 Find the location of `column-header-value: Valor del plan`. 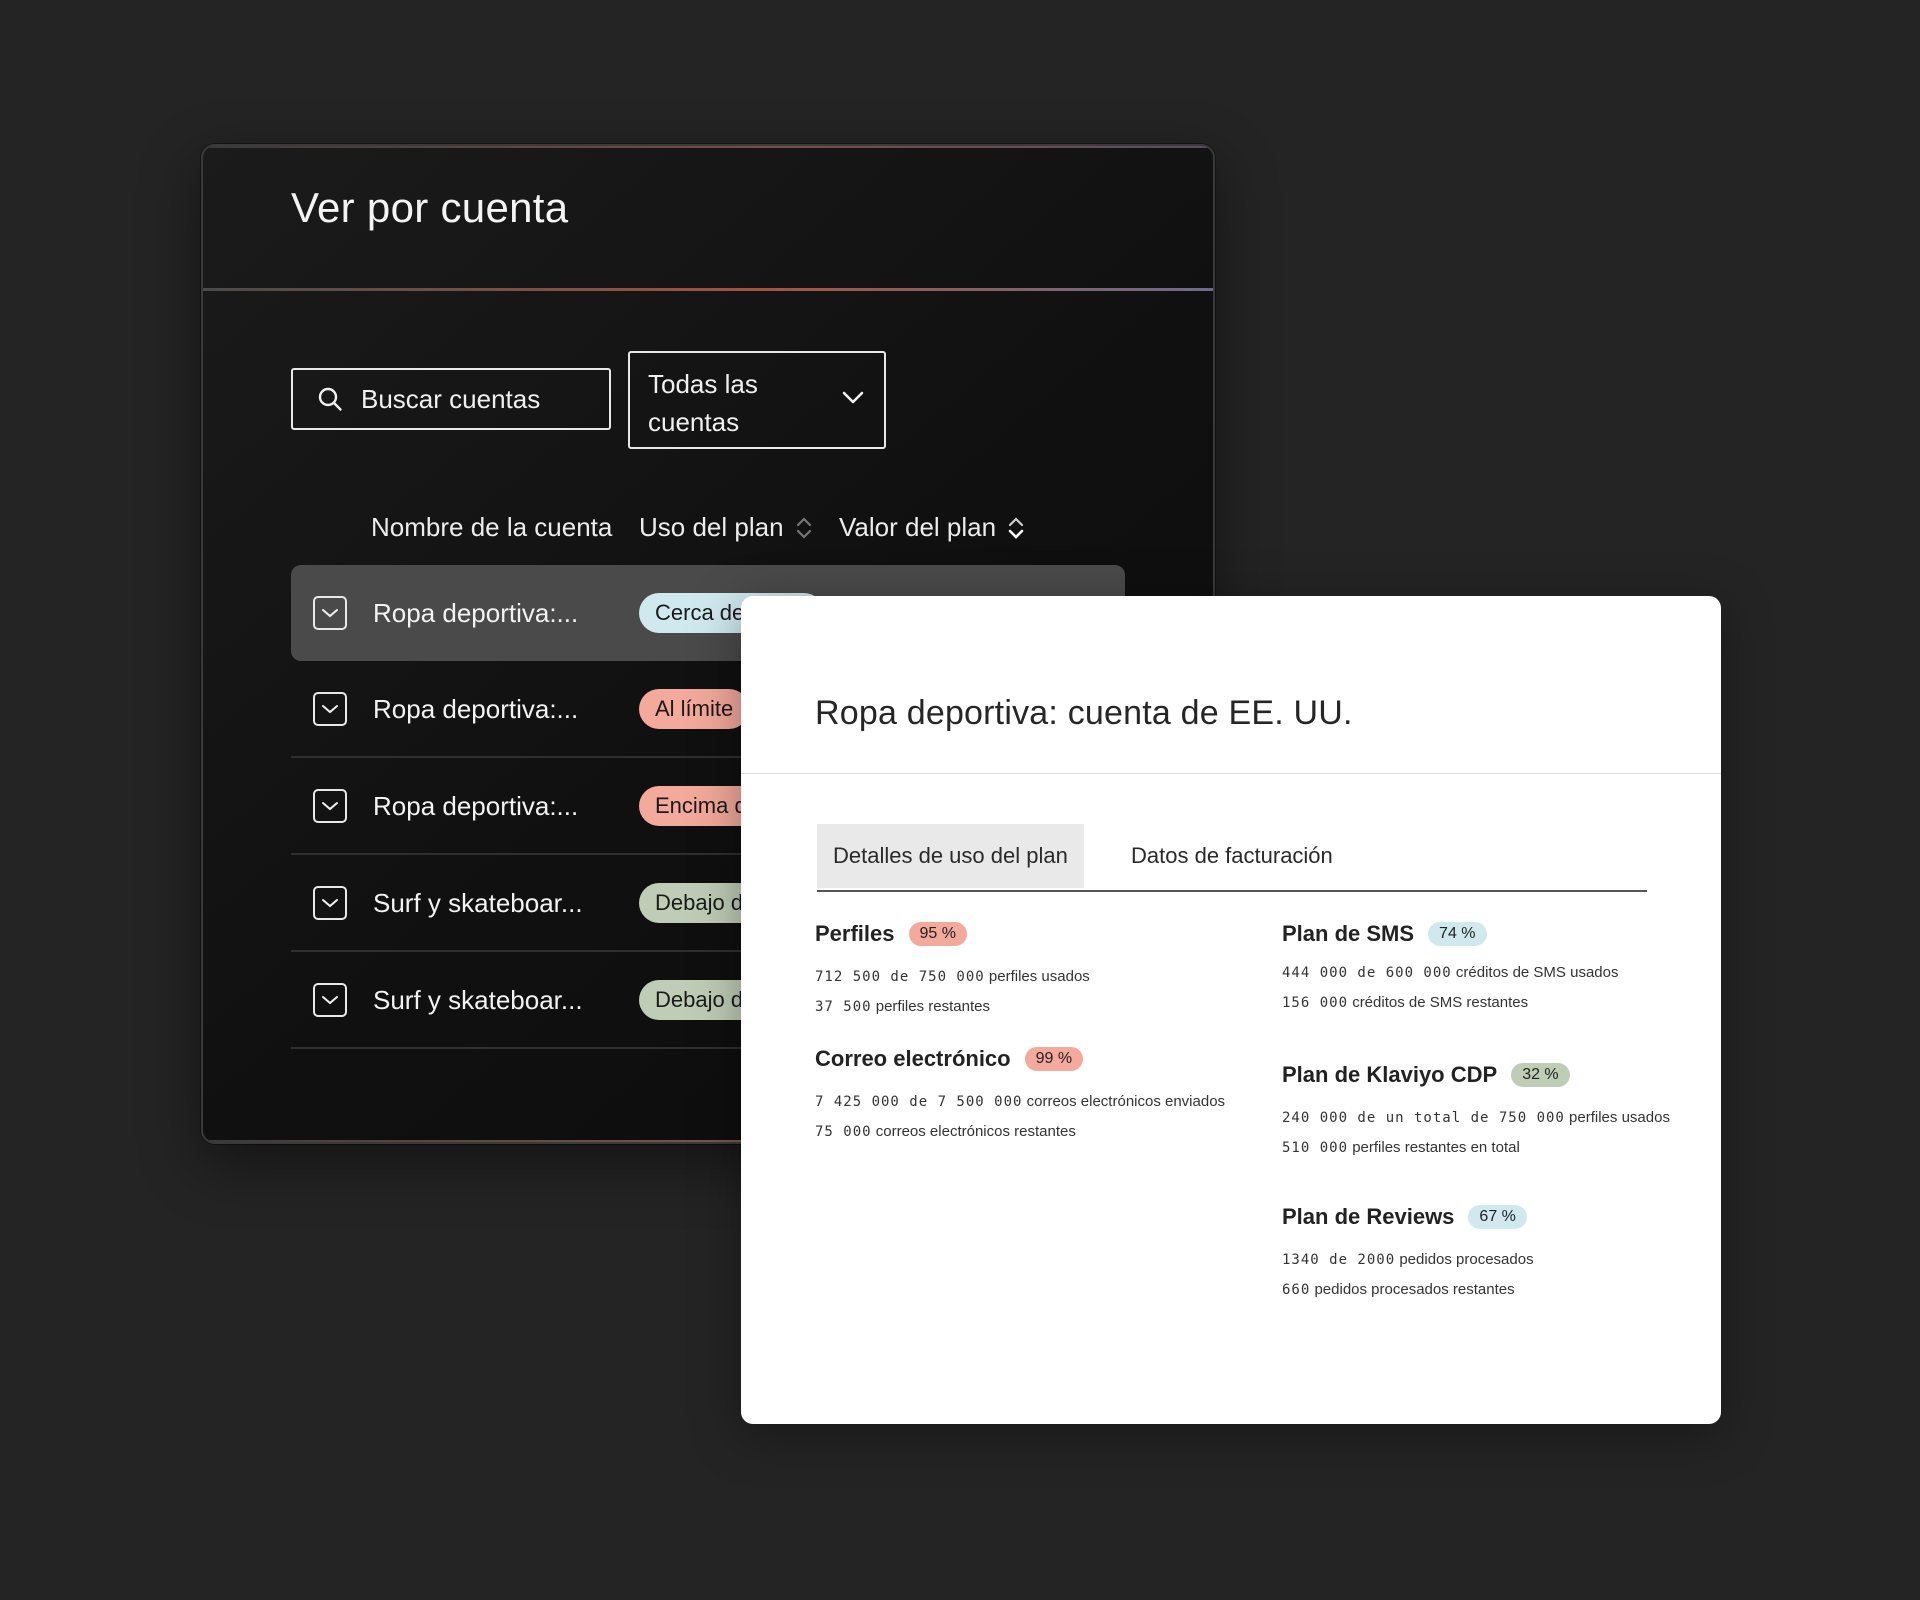

column-header-value: Valor del plan is located at coordinates (931, 527).